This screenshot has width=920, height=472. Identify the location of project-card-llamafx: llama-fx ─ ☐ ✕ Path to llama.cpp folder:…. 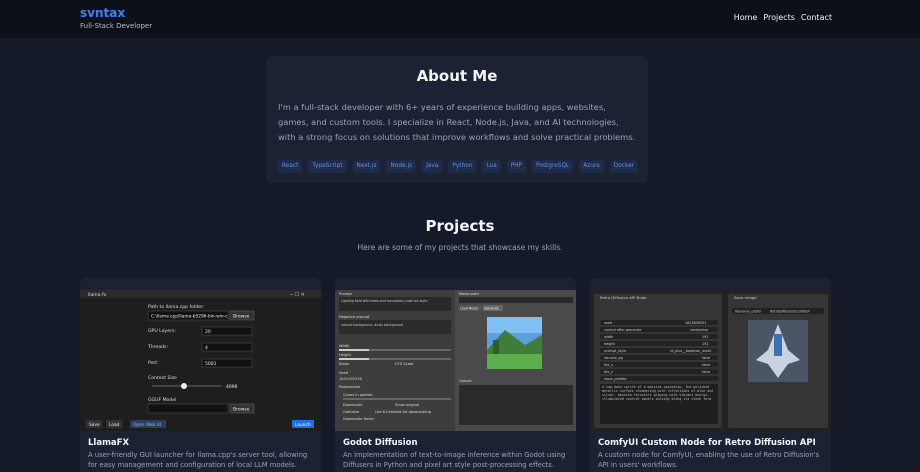
(200, 375).